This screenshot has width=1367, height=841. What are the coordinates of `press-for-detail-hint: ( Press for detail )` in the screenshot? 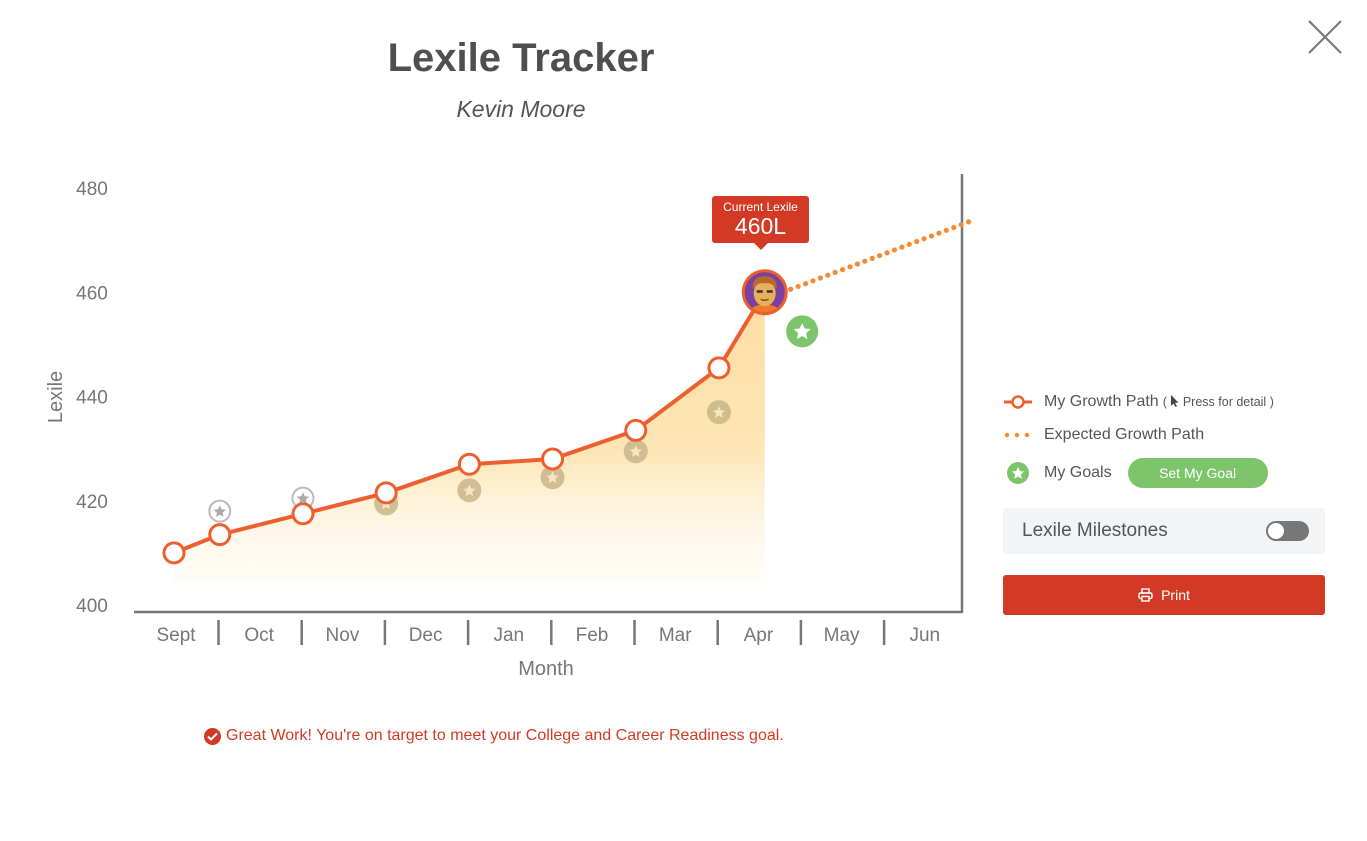 It's located at (1218, 401).